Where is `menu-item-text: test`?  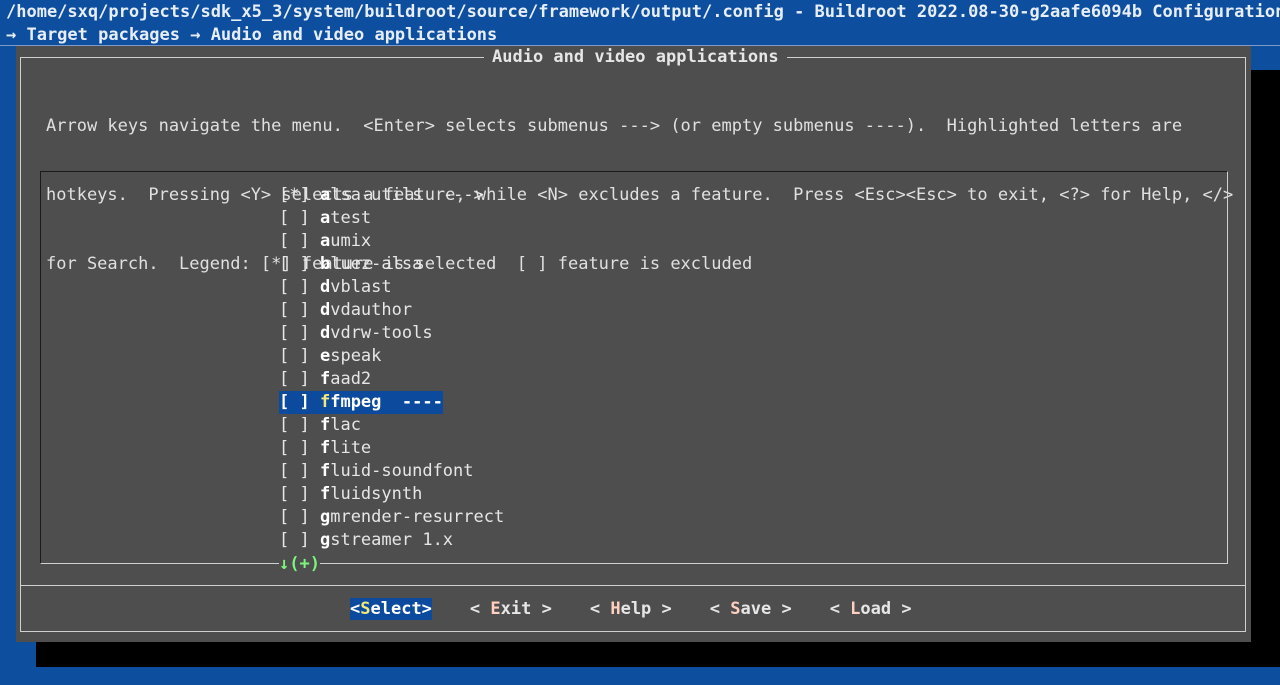 menu-item-text: test is located at coordinates (351, 218).